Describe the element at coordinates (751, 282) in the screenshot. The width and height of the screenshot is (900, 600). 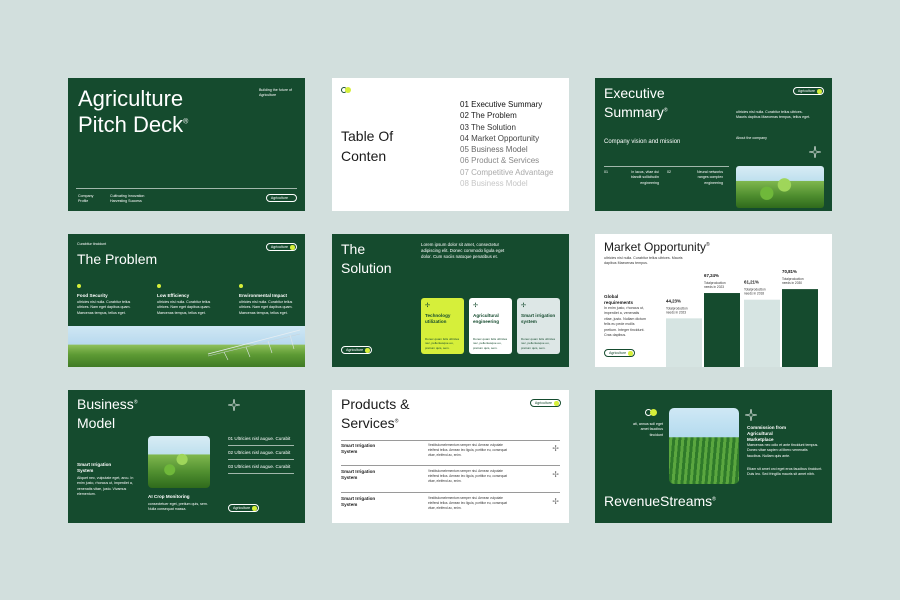
I see `bar-value-label: 61,21%` at that location.